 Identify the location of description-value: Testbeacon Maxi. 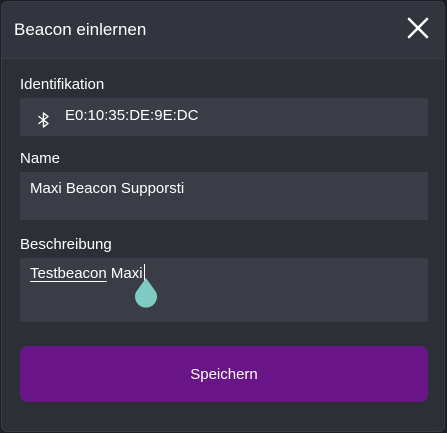
(88, 273).